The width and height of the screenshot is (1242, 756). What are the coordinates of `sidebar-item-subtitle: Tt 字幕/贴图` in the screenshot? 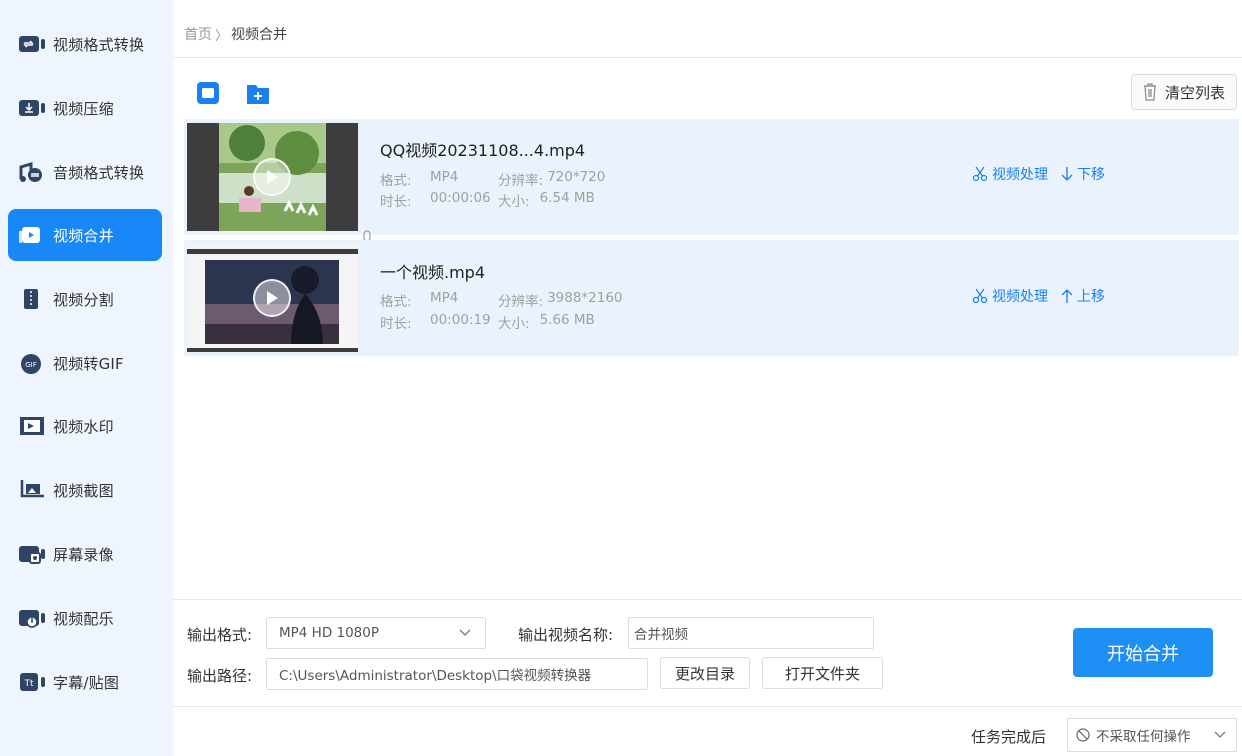 It's located at (85, 682).